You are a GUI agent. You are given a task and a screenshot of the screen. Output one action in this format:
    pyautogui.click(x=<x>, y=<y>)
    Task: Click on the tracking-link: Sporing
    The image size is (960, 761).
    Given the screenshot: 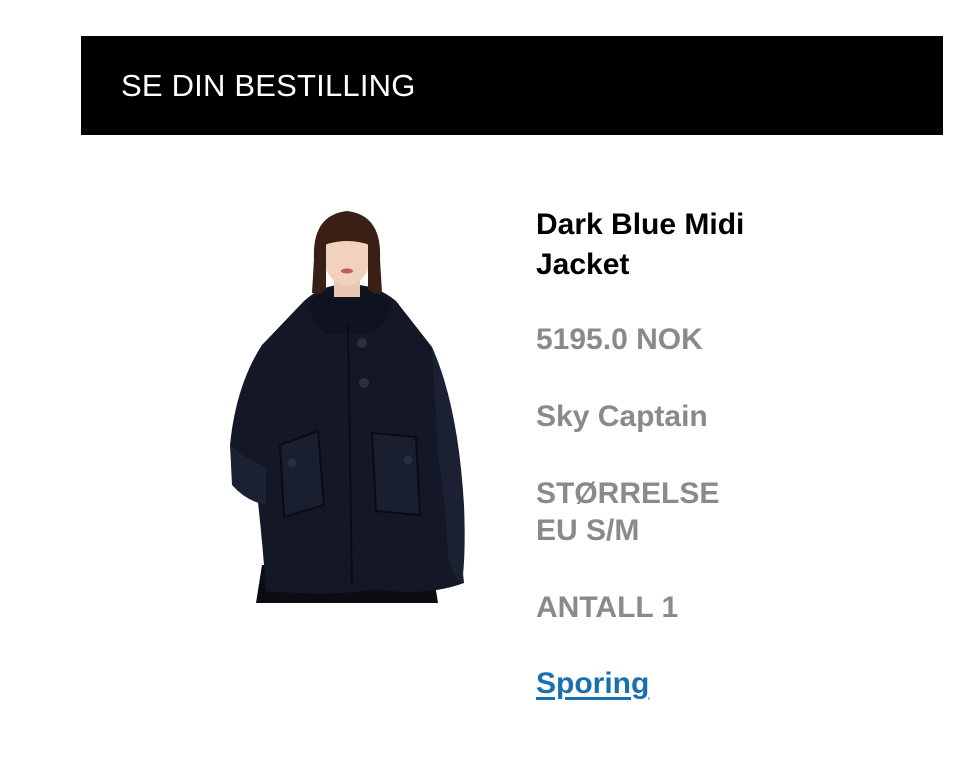 What is the action you would take?
    pyautogui.click(x=592, y=684)
    